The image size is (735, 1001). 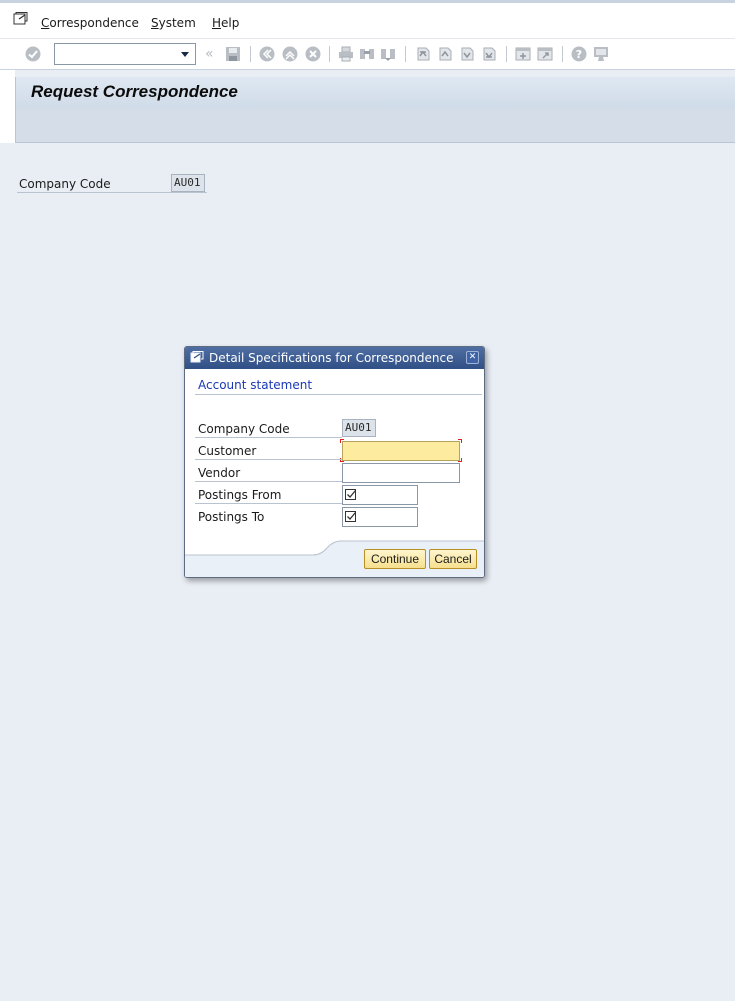 What do you see at coordinates (197, 357) in the screenshot?
I see `dialog-menu-icon` at bounding box center [197, 357].